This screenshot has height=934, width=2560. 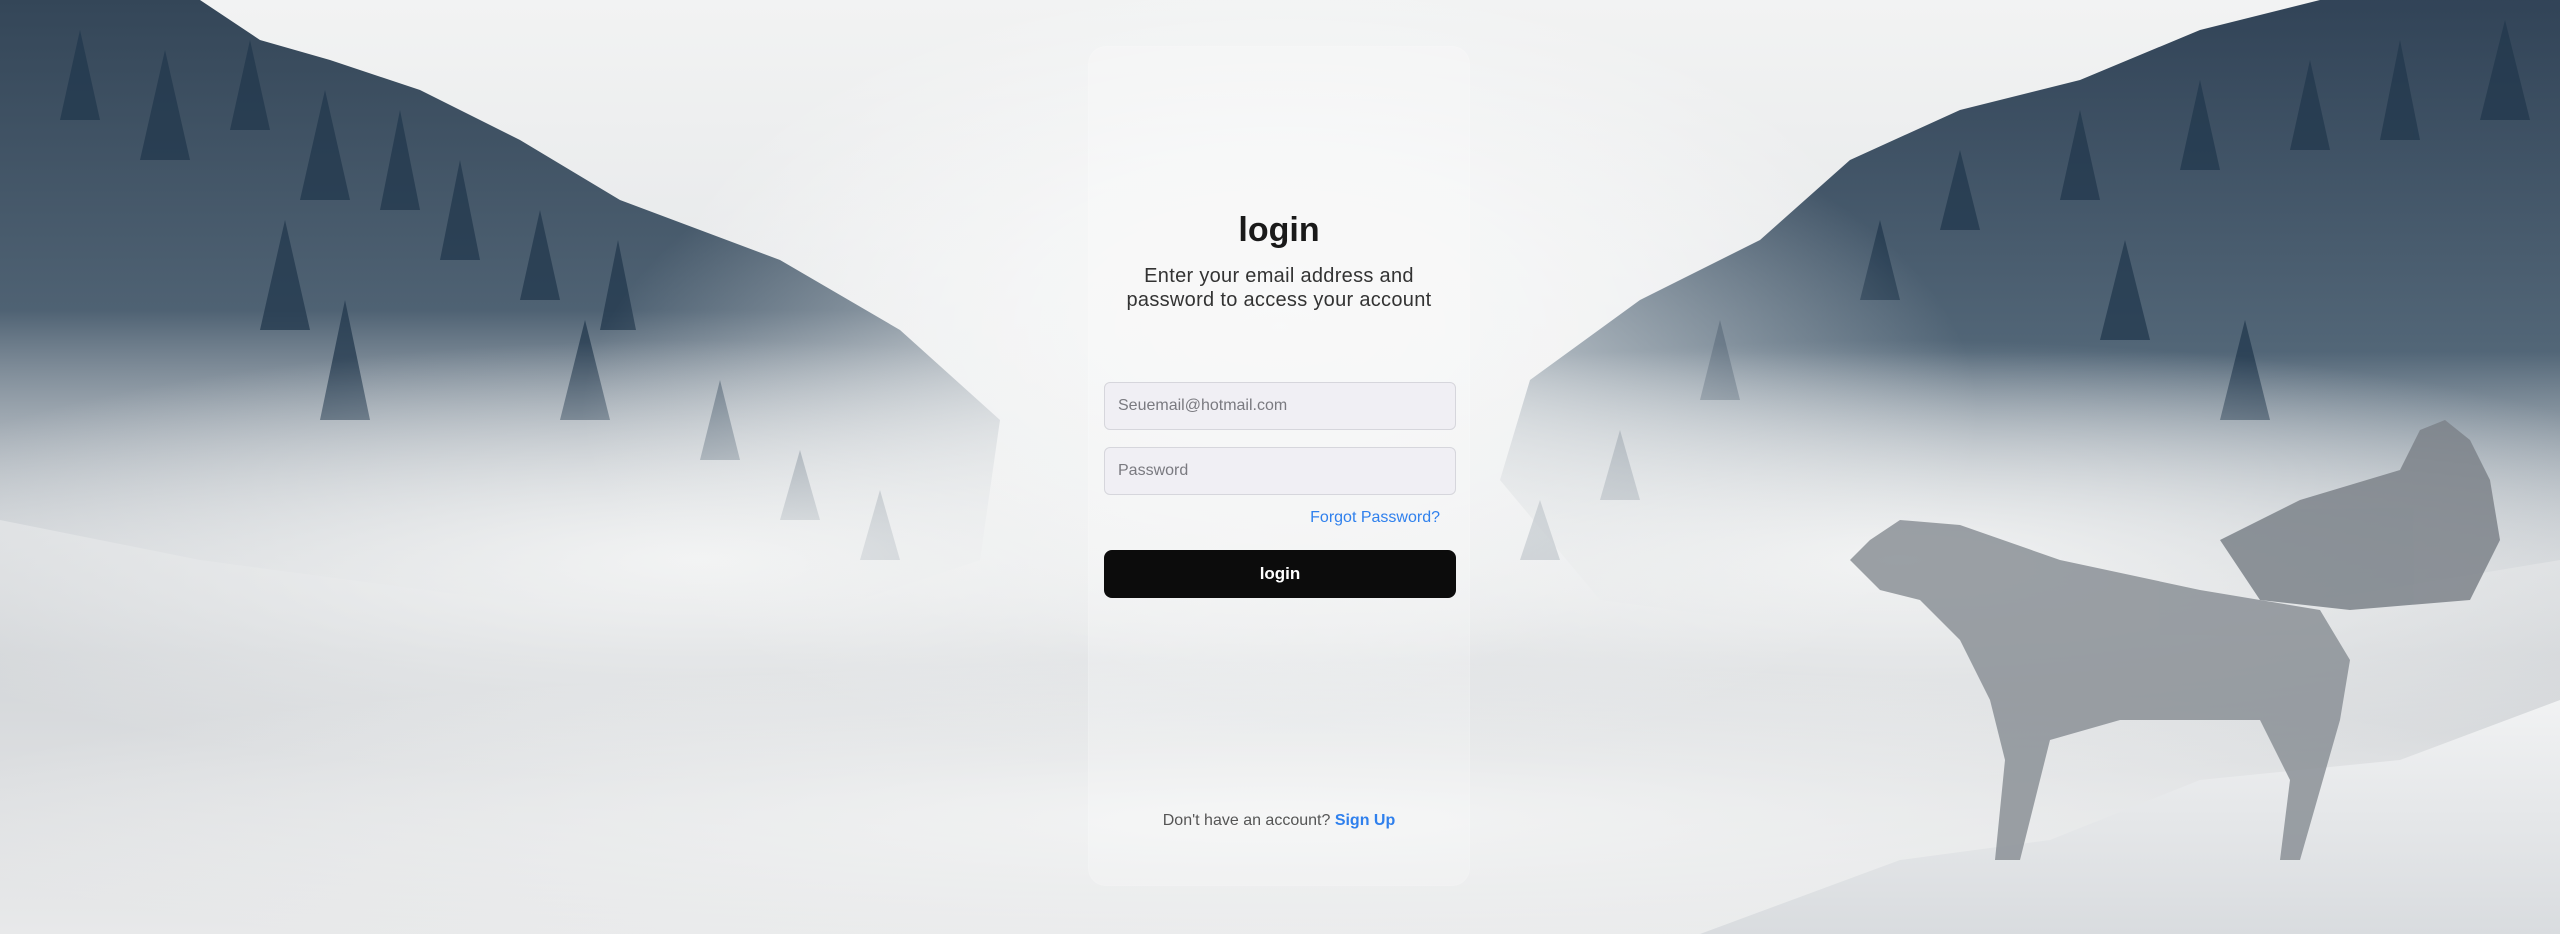 What do you see at coordinates (1280, 471) in the screenshot?
I see `password-field` at bounding box center [1280, 471].